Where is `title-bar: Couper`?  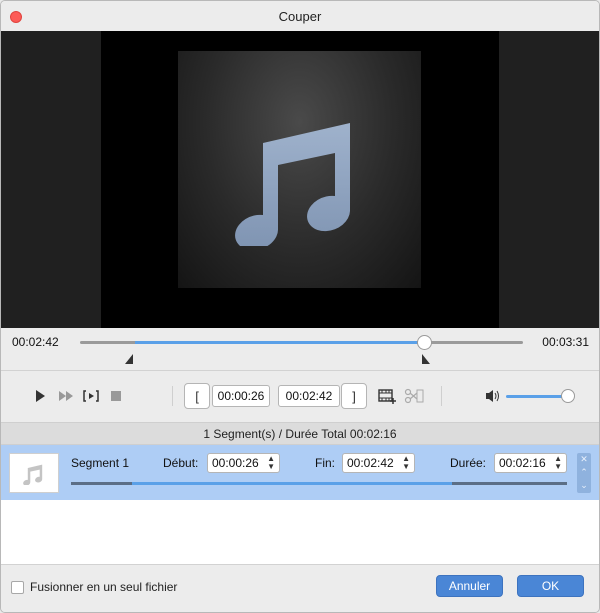 title-bar: Couper is located at coordinates (300, 16).